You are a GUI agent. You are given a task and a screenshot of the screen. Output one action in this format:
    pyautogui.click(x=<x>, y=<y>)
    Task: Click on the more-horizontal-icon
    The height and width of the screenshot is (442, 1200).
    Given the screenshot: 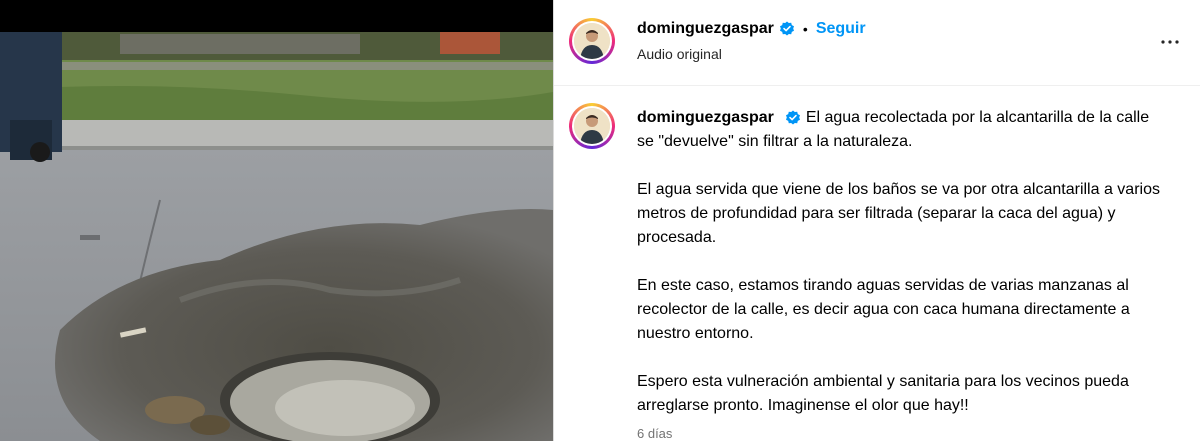 What is the action you would take?
    pyautogui.click(x=1170, y=42)
    